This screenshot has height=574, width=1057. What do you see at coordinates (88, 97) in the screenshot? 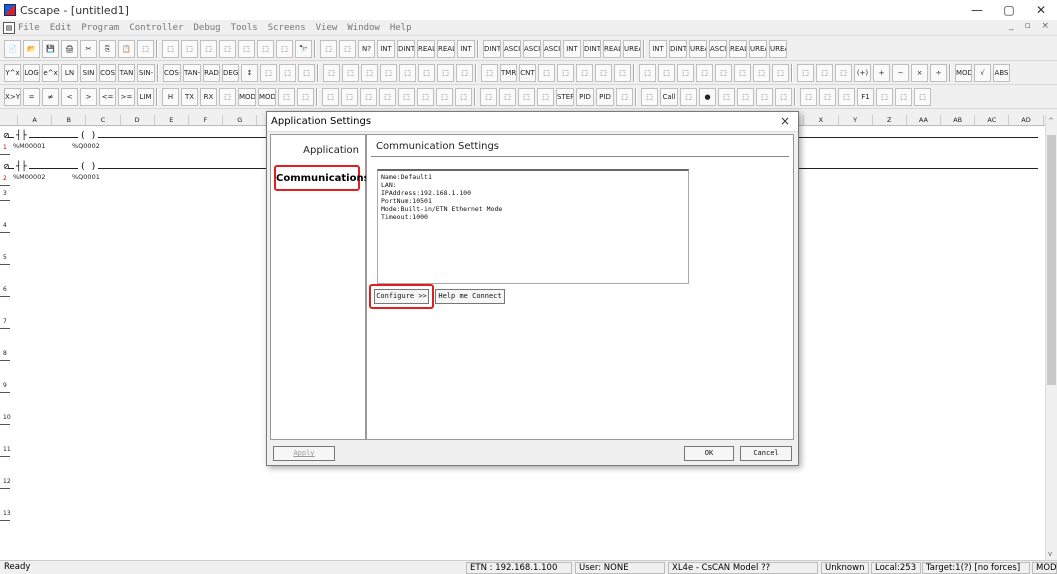
I see `toolbar-button: >` at bounding box center [88, 97].